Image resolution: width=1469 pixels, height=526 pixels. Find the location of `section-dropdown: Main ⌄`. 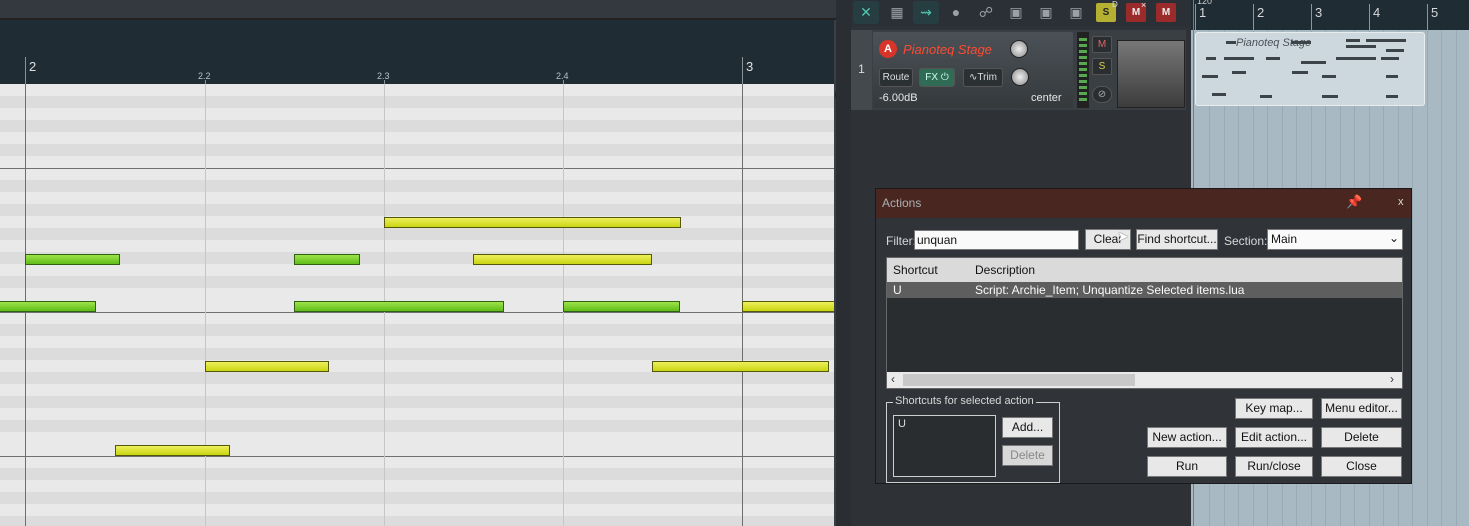

section-dropdown: Main ⌄ is located at coordinates (1335, 239).